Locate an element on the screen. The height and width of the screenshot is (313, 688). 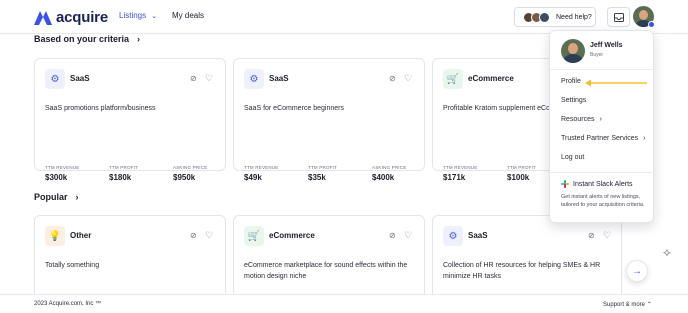
metric-ttm-revenue: TTM REVENUE $300k is located at coordinates (62, 173).